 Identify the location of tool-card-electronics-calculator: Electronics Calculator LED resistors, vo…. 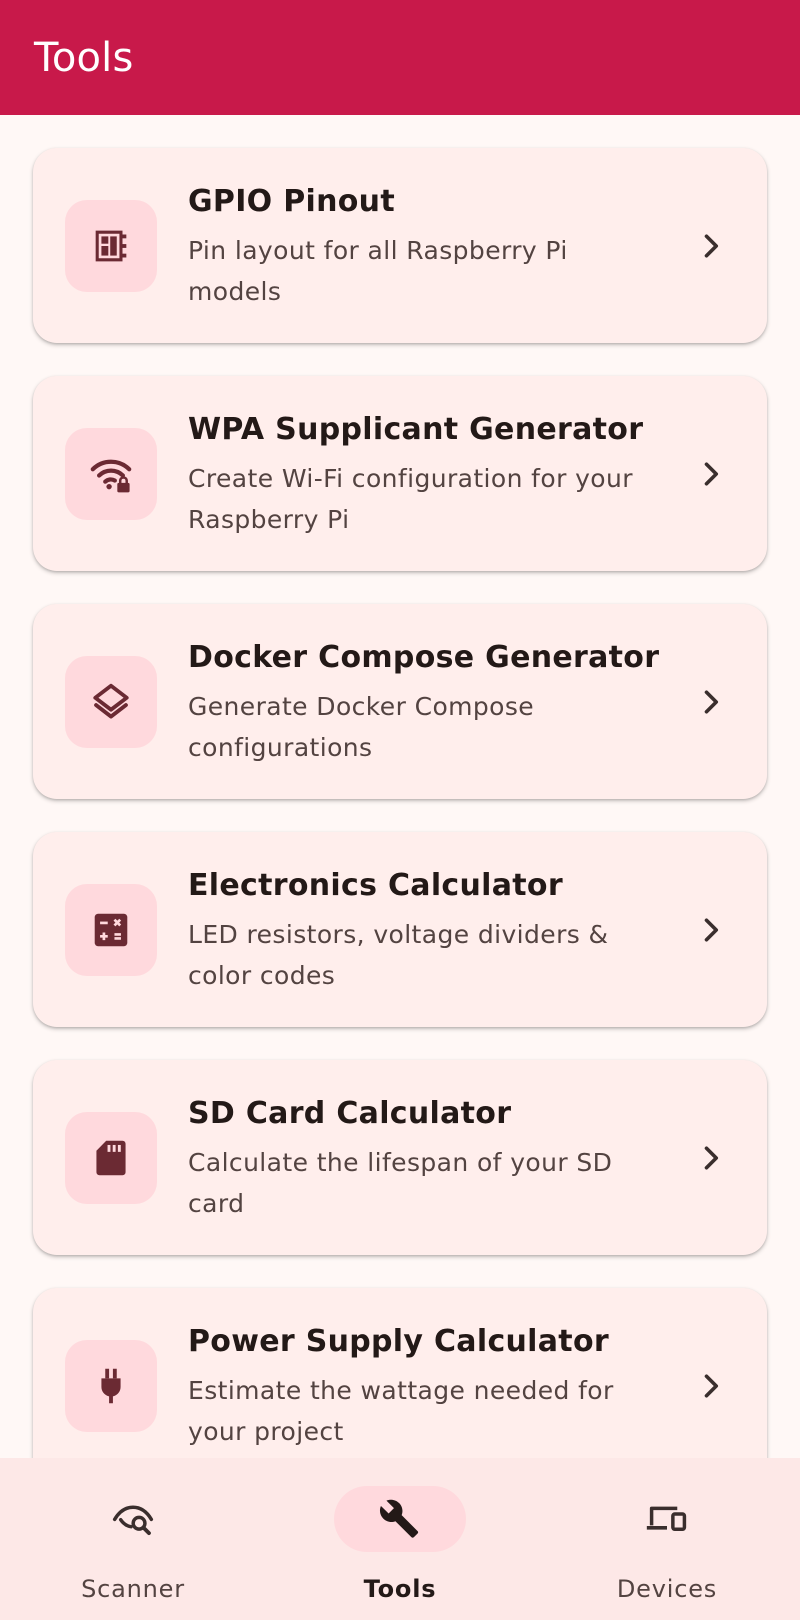
(400, 929).